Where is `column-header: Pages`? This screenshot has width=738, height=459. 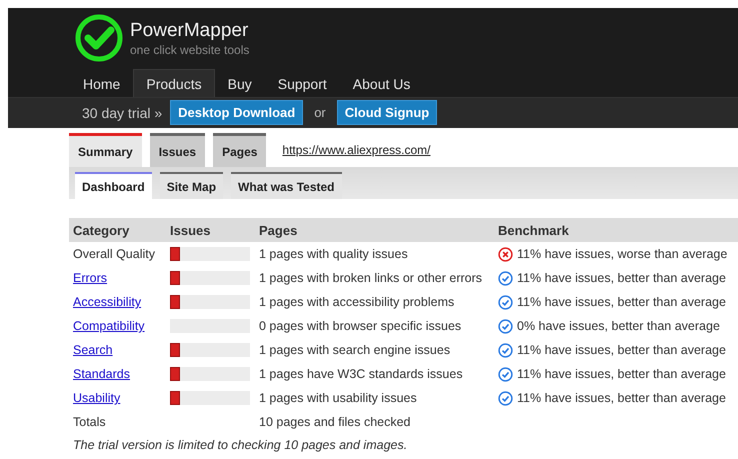 column-header: Pages is located at coordinates (374, 230).